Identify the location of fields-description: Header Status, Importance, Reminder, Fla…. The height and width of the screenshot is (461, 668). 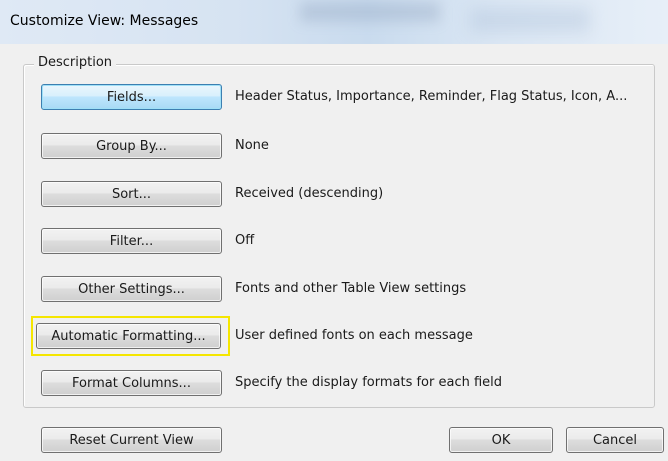
(431, 96).